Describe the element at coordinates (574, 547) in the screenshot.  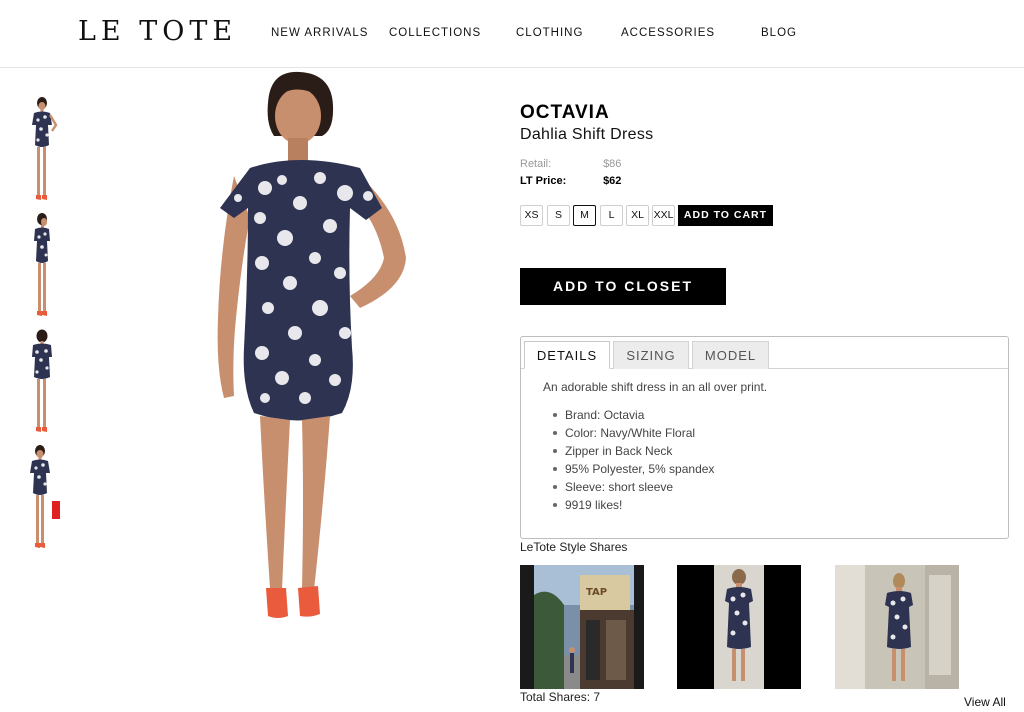
I see `style-shares-title: LeTote Style Shares` at that location.